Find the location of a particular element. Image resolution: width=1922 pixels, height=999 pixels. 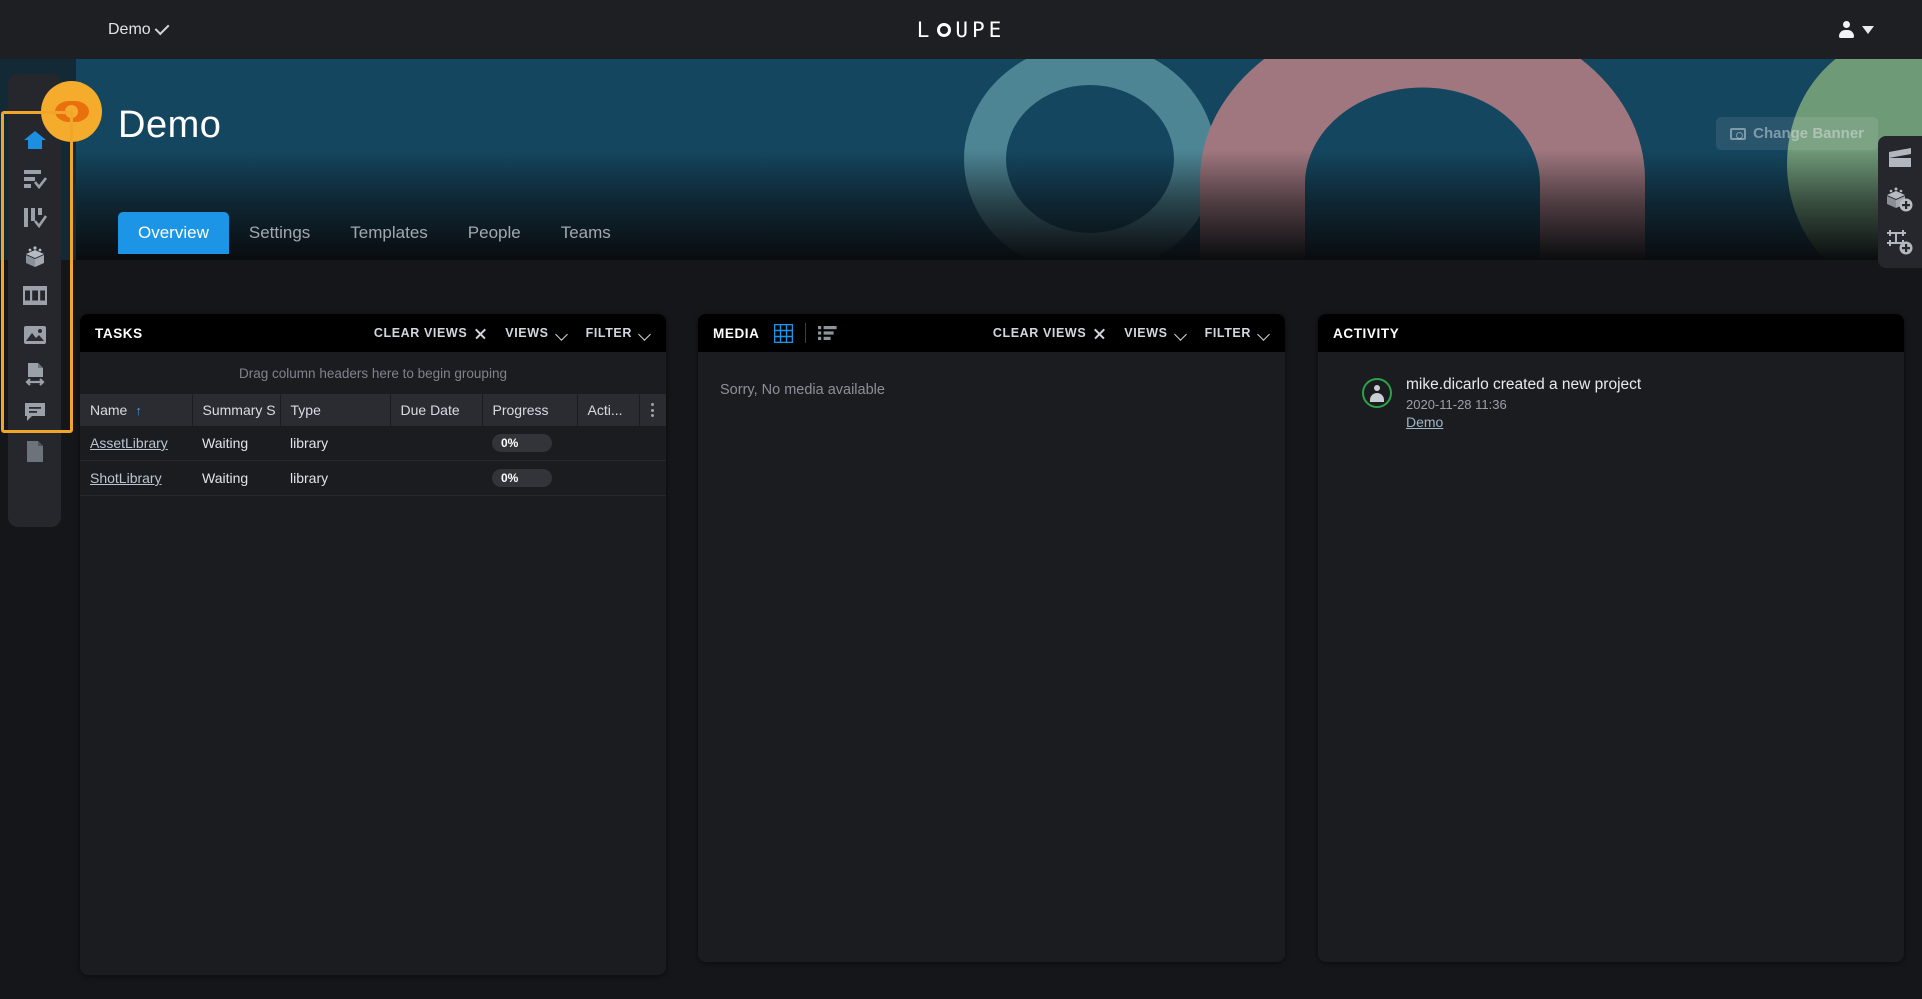

triangle-down-icon is located at coordinates (1868, 29).